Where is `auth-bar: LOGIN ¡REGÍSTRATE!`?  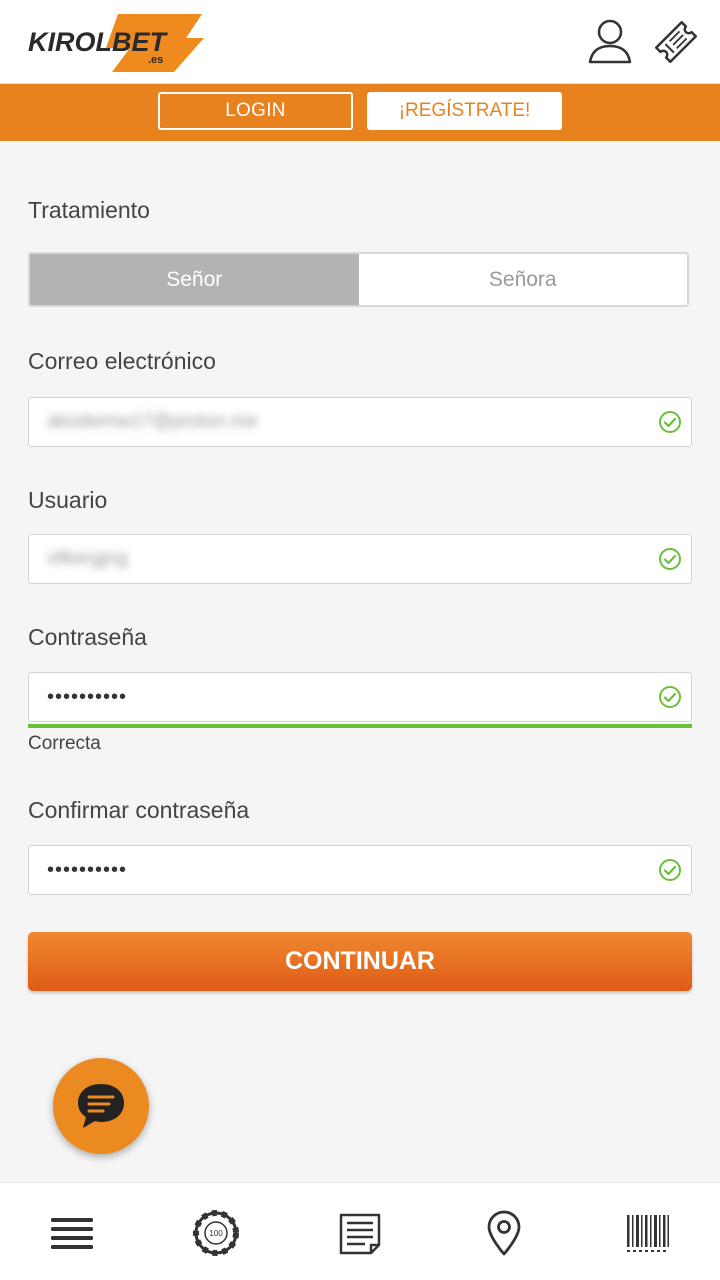 auth-bar: LOGIN ¡REGÍSTRATE! is located at coordinates (360, 112).